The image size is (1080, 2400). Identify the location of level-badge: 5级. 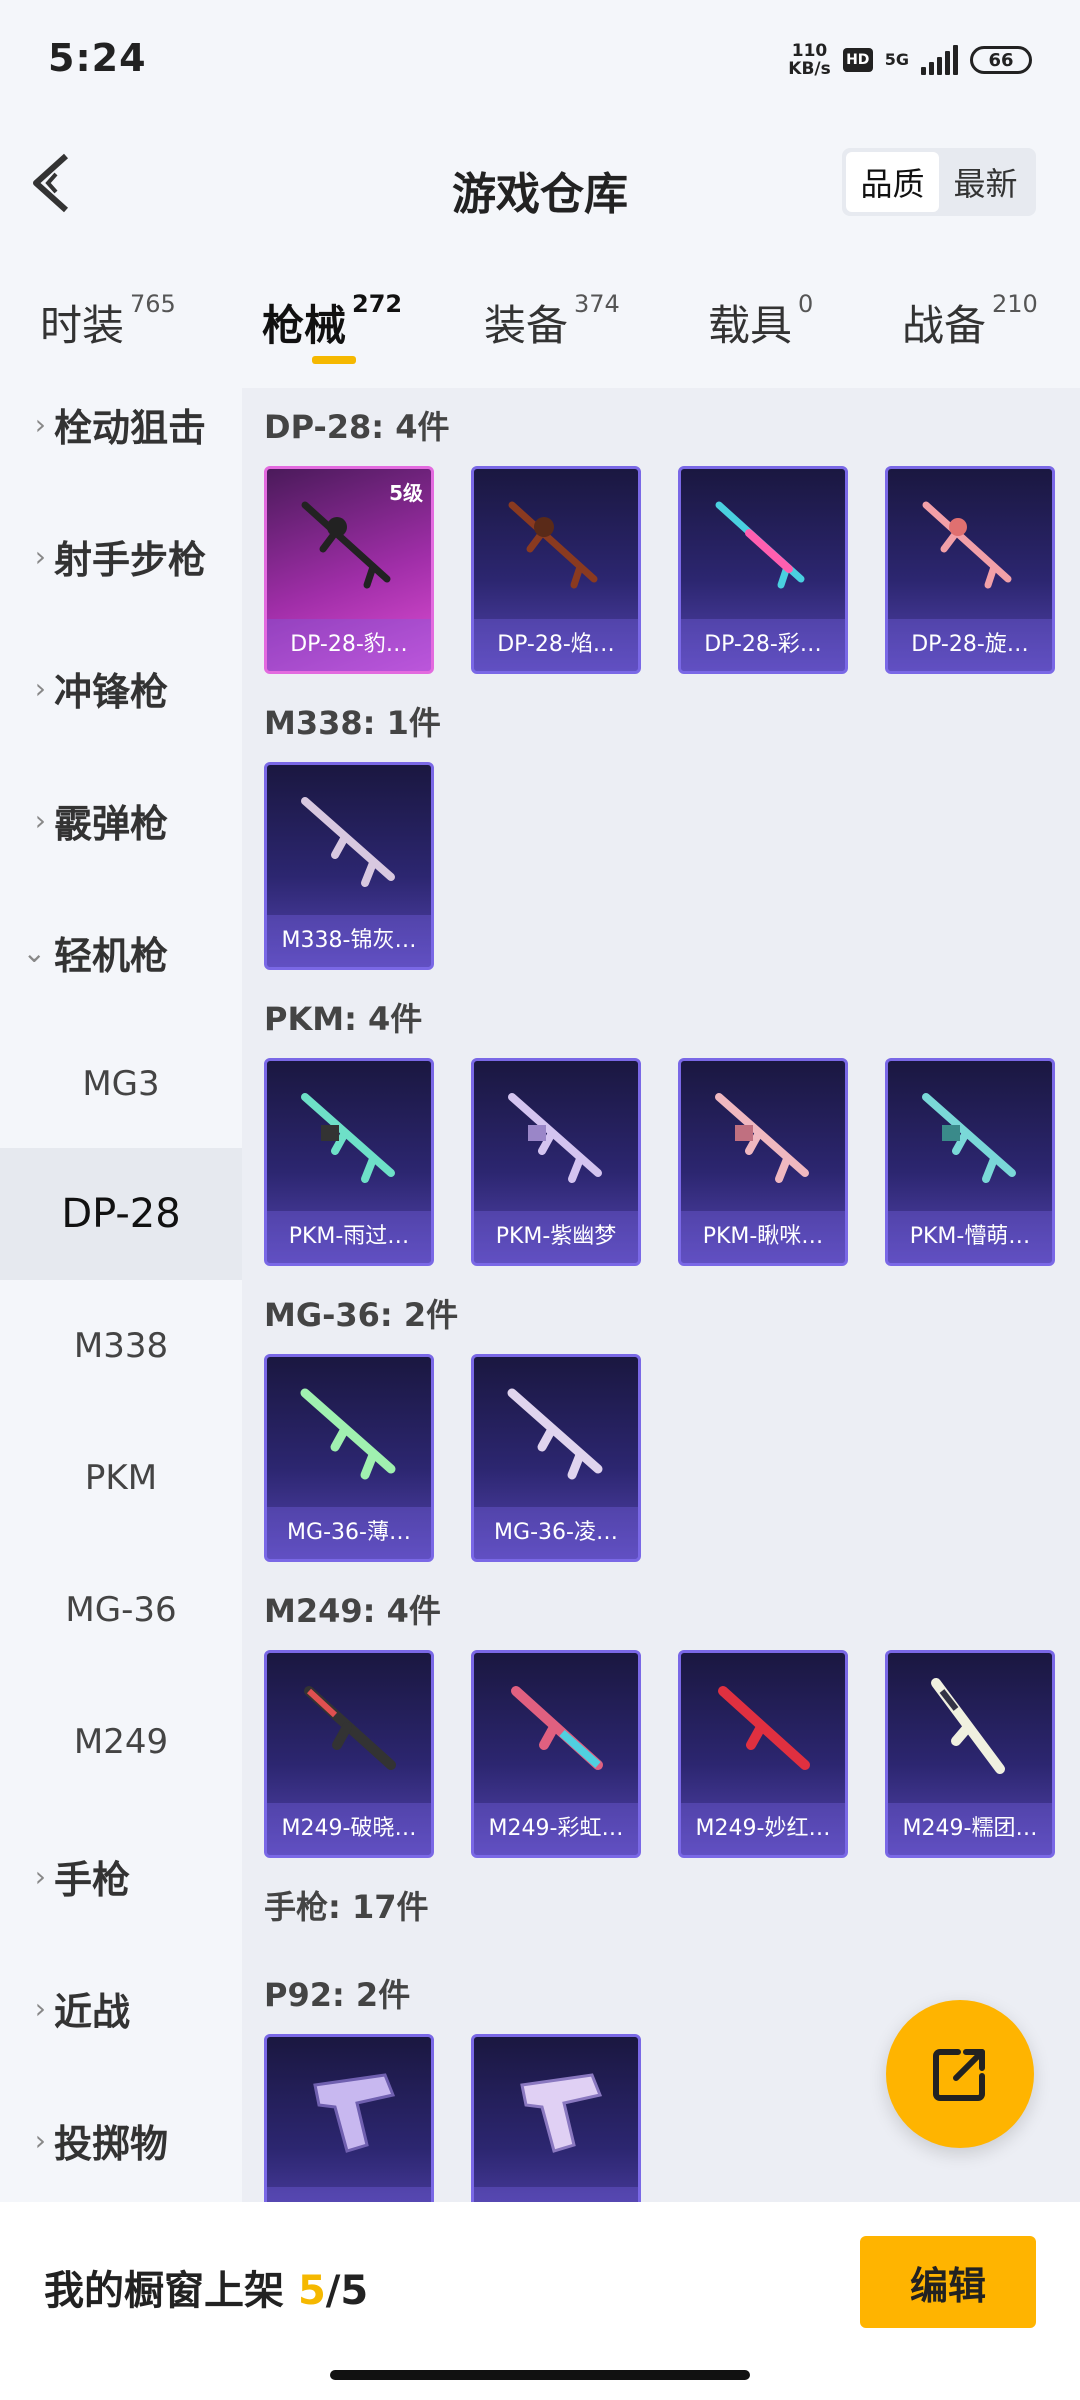
(406, 493).